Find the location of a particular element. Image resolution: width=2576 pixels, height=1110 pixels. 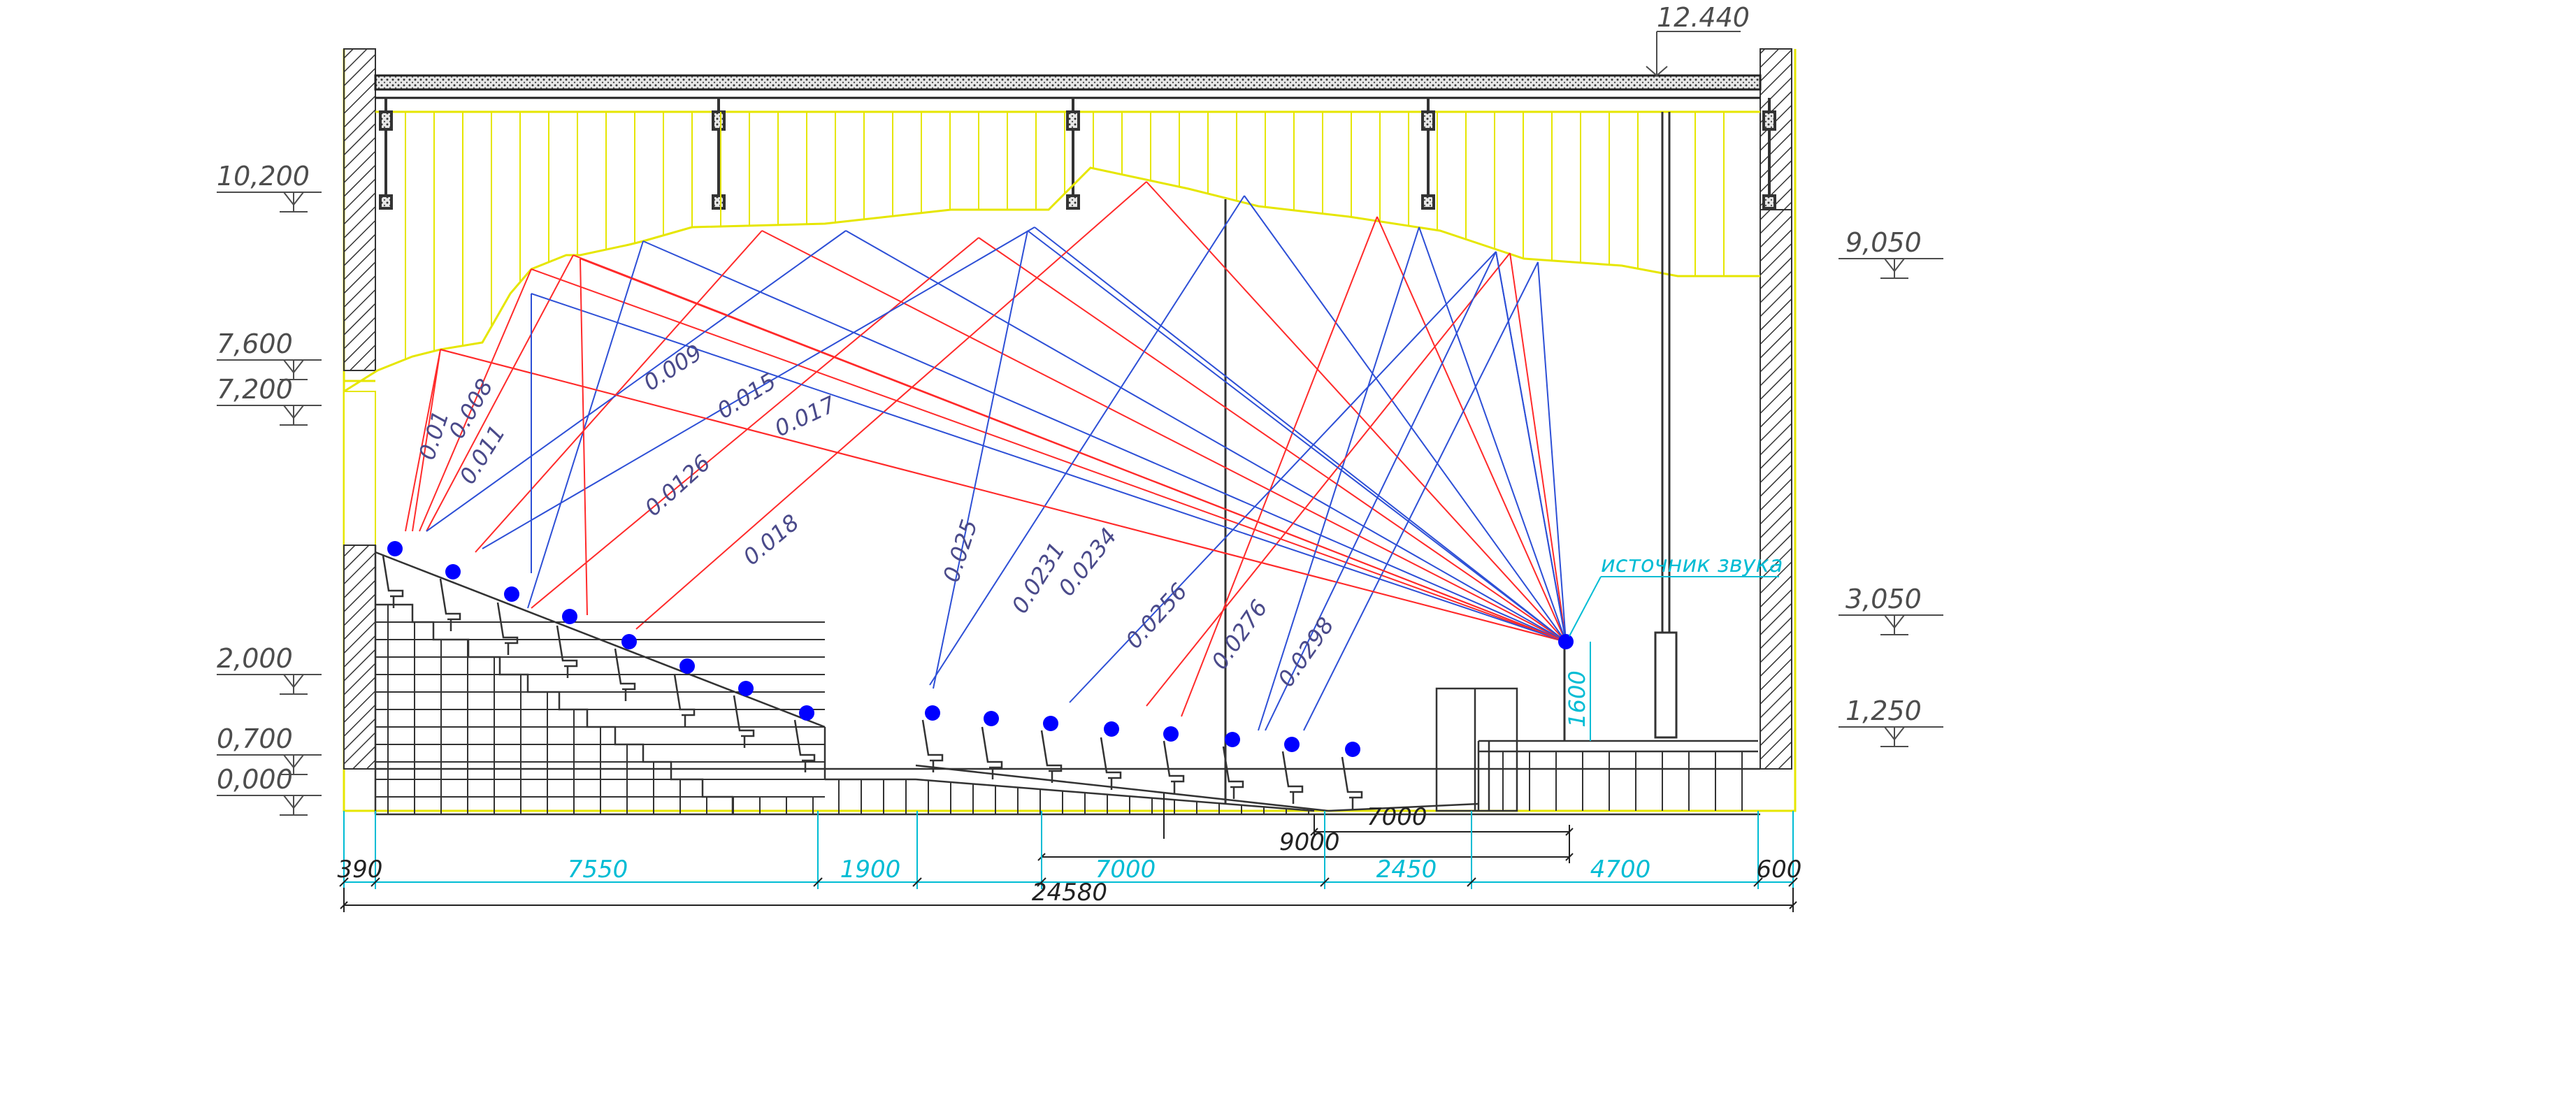

elevation-label: 0,700 is located at coordinates (255, 738).